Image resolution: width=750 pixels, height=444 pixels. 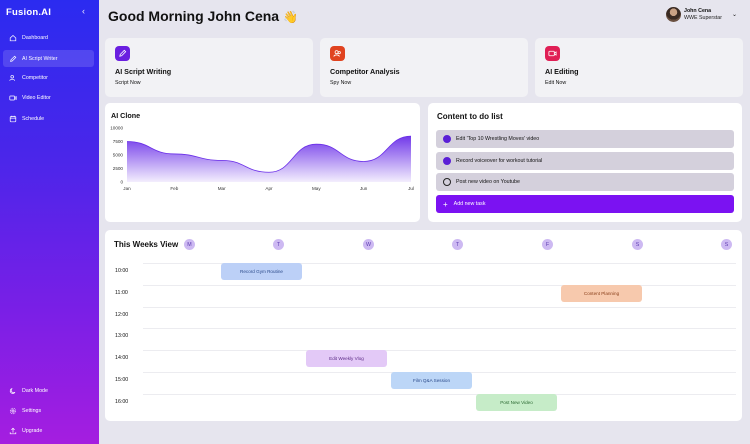 I want to click on checkbox-unchecked, so click(x=447, y=182).